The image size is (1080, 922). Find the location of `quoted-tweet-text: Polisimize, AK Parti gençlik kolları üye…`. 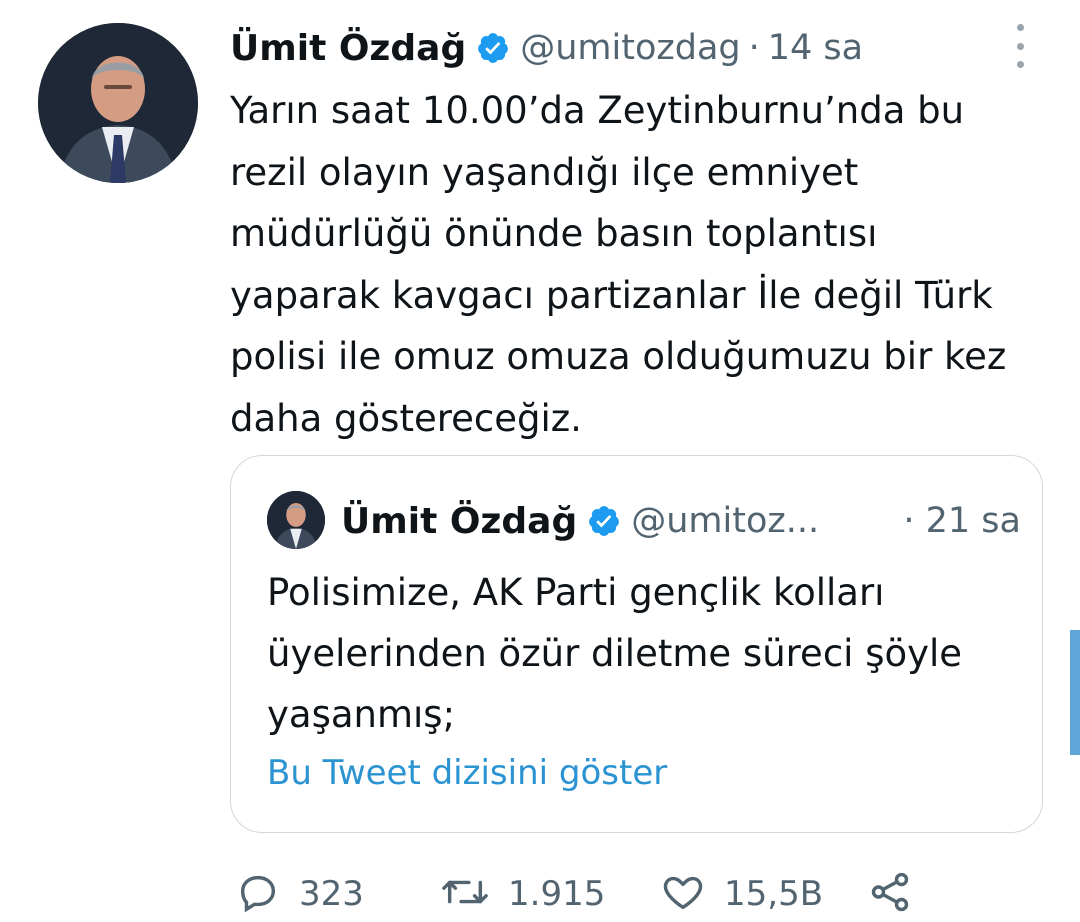

quoted-tweet-text: Polisimize, AK Parti gençlik kolları üye… is located at coordinates (615, 653).